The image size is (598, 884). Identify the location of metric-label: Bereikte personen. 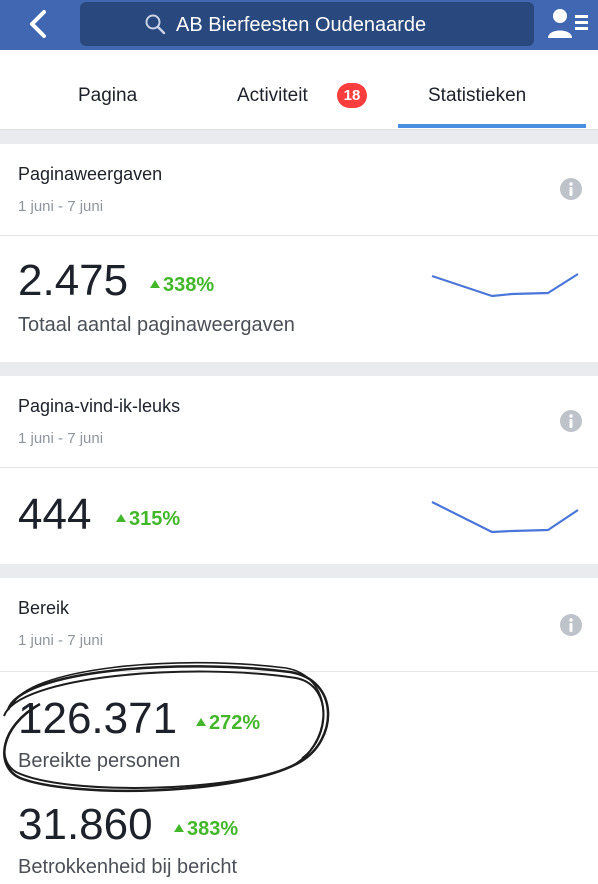
(99, 761).